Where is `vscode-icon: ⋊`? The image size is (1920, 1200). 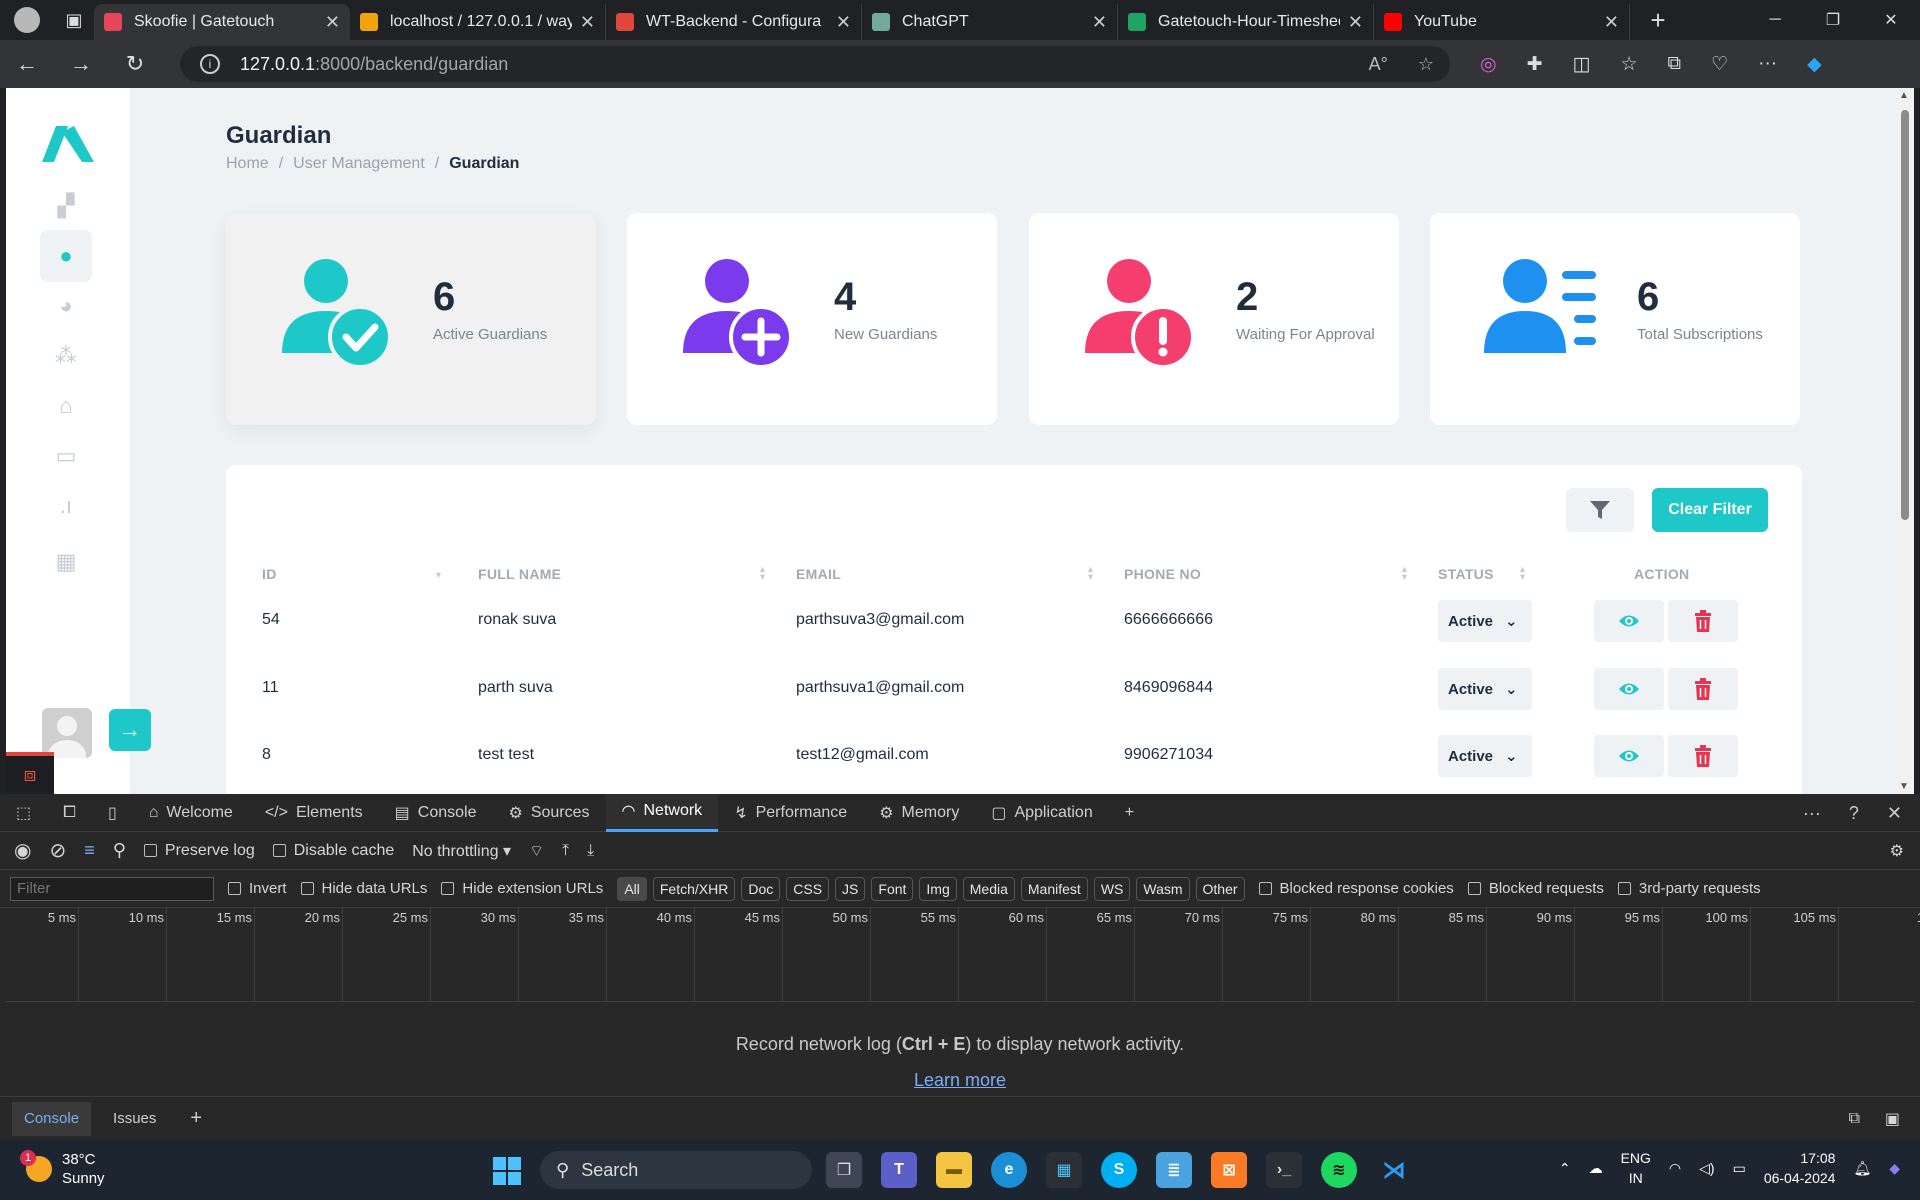 vscode-icon: ⋊ is located at coordinates (1394, 1170).